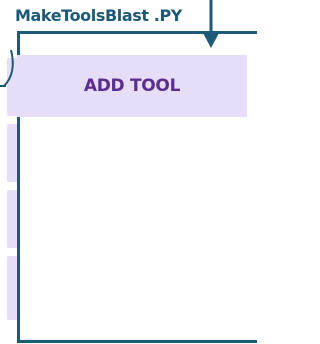  I want to click on script-title: MakeToolsBlast .PY, so click(98, 15).